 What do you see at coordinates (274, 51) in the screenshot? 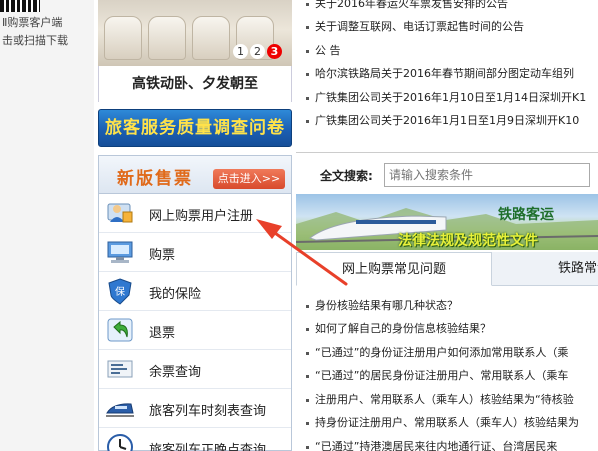
I see `carousel-page-3: 3` at bounding box center [274, 51].